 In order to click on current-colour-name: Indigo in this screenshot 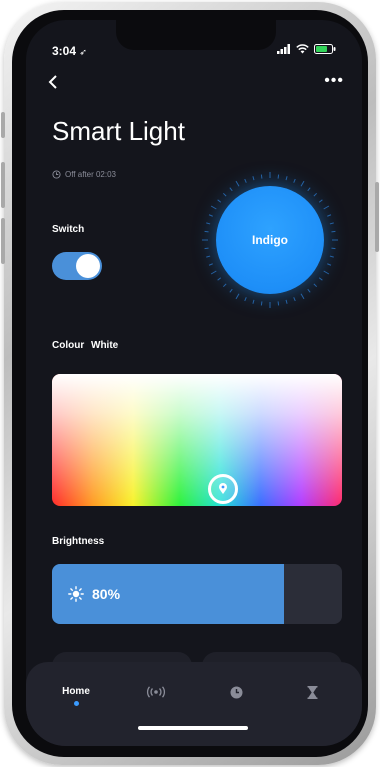, I will do `click(270, 240)`.